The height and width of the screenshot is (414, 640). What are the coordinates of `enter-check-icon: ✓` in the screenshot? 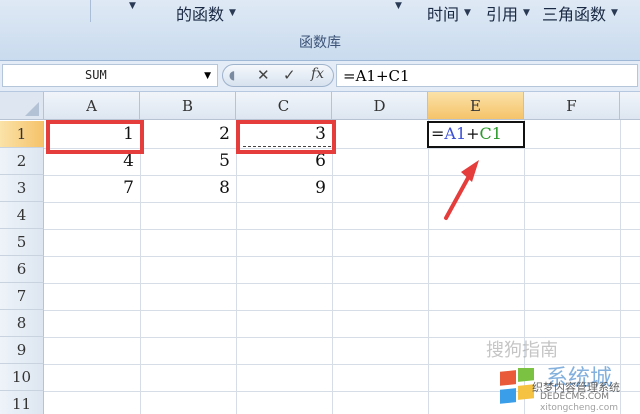 It's located at (289, 75).